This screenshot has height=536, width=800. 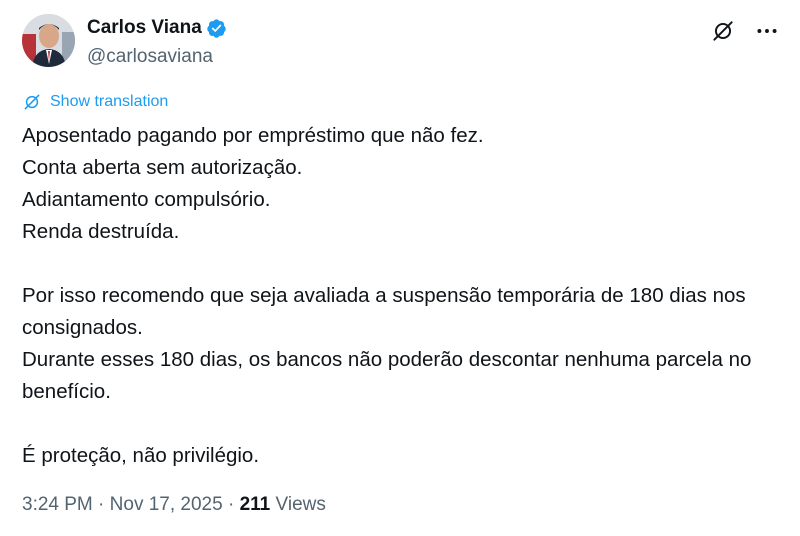 I want to click on tweet-header: Carlos Viana @carlosaviana, so click(x=401, y=42).